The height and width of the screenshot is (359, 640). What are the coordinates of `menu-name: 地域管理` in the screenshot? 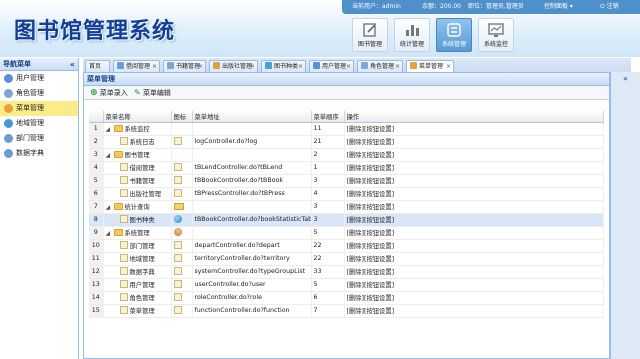 It's located at (142, 259).